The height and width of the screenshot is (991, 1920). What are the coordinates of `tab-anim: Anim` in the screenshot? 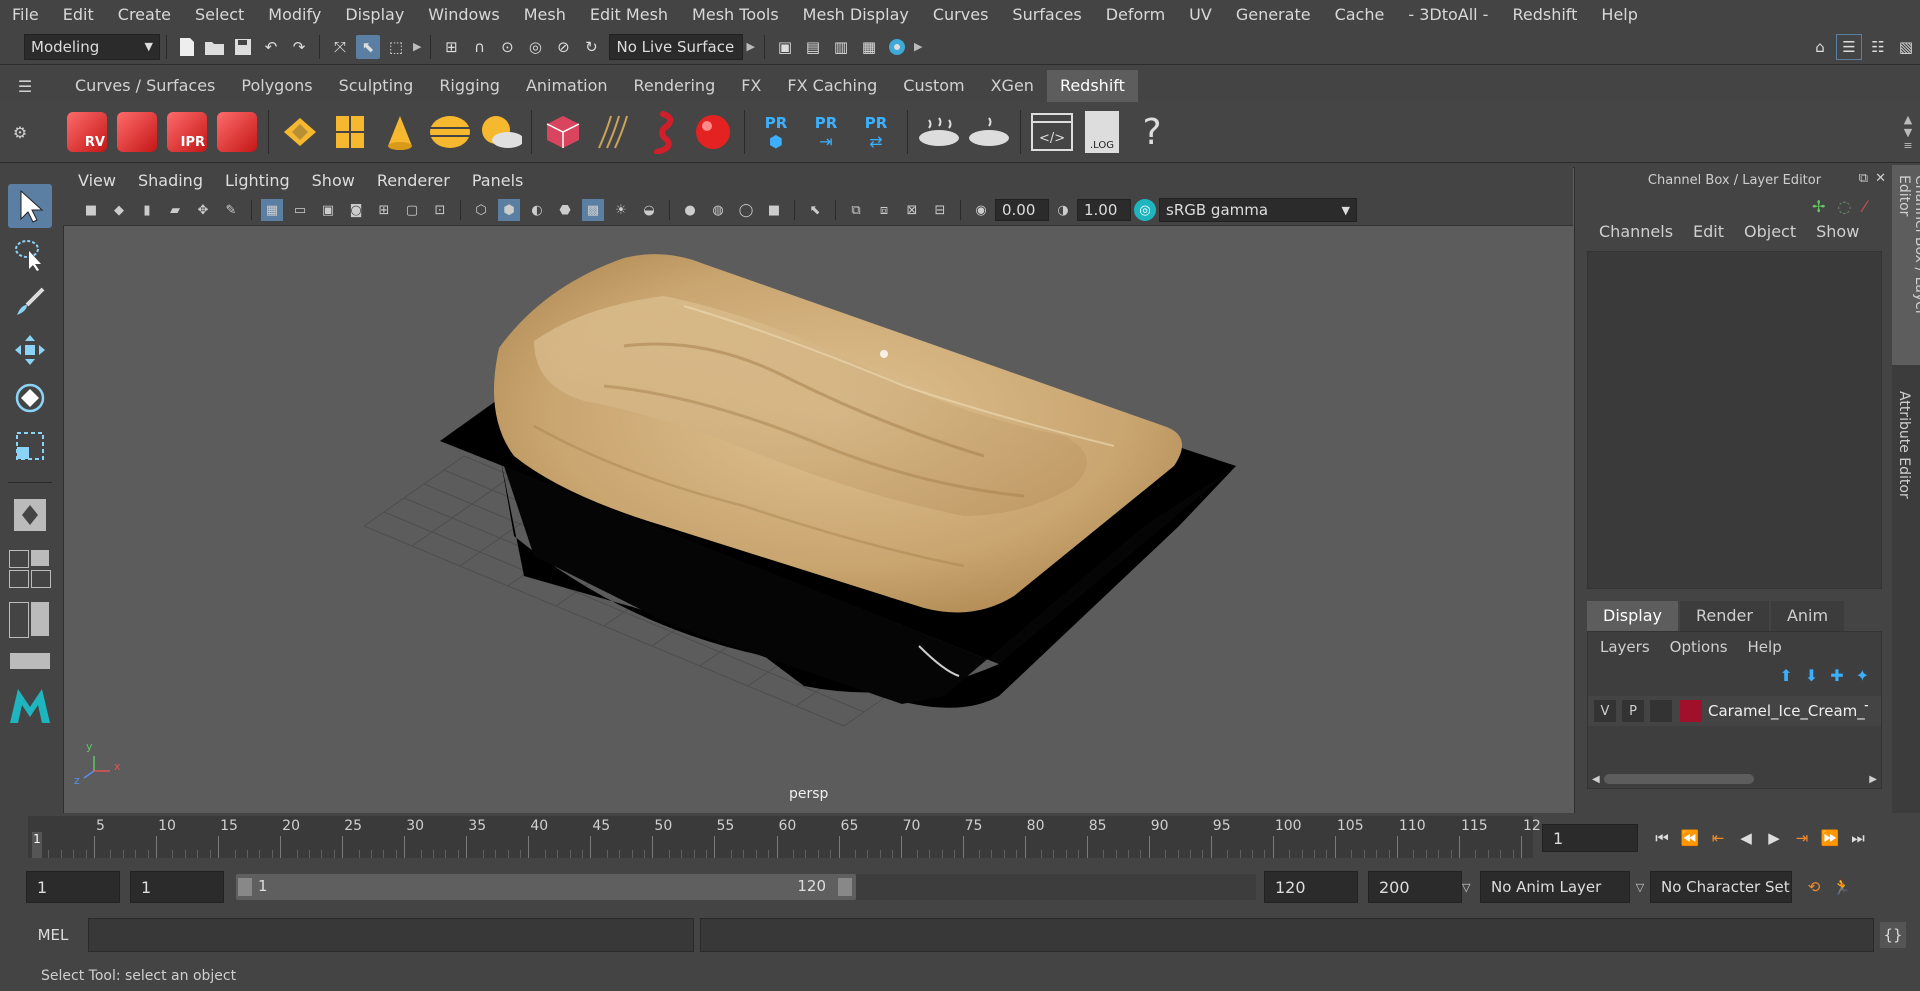 It's located at (1807, 616).